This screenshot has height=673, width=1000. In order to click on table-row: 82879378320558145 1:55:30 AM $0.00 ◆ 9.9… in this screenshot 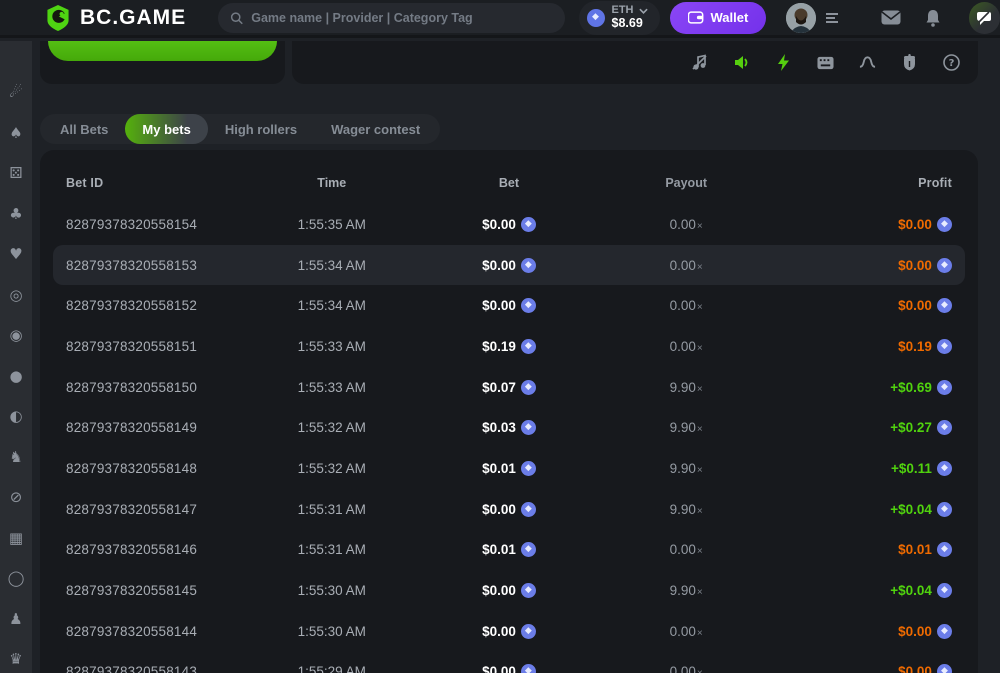, I will do `click(509, 590)`.